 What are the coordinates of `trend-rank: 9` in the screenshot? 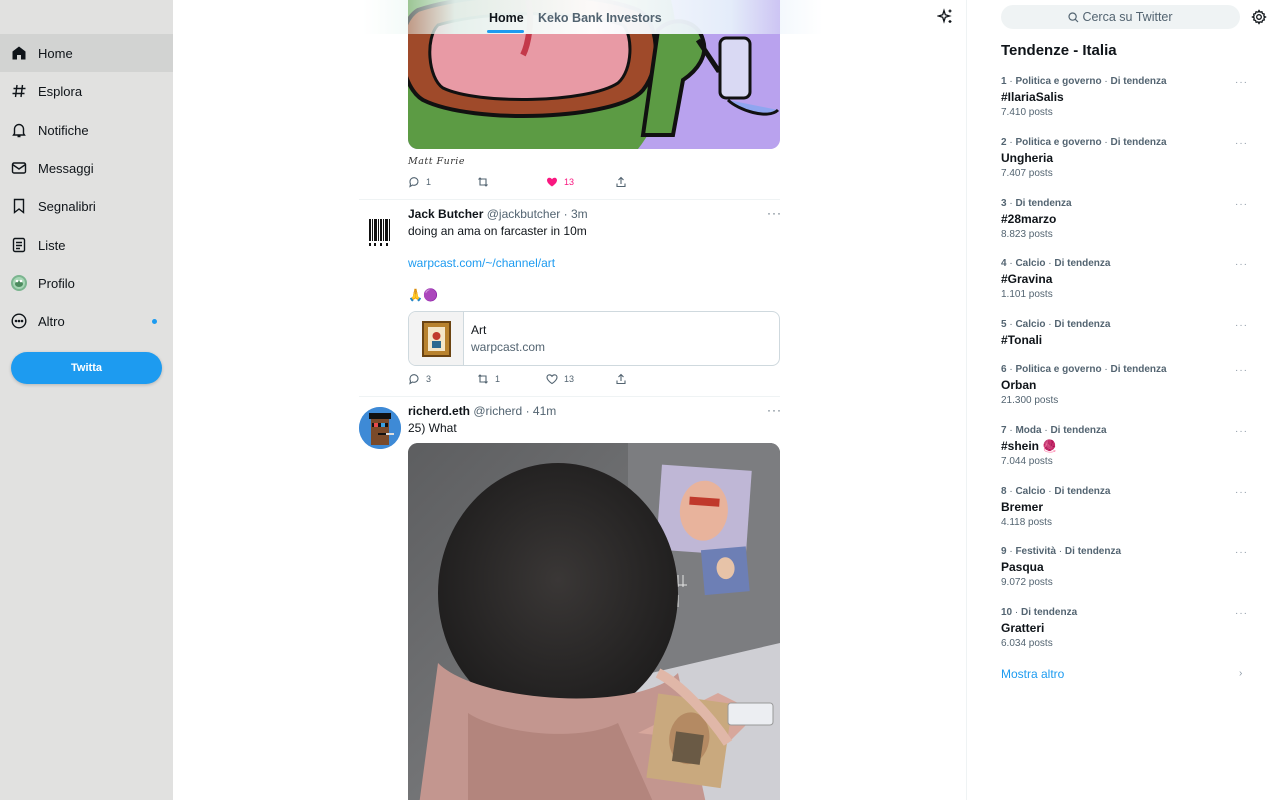 It's located at (1004, 551).